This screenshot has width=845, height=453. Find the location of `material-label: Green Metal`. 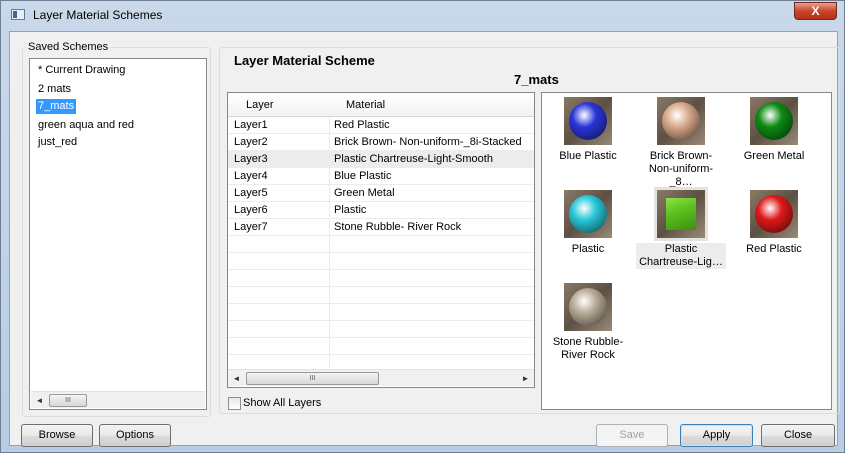

material-label: Green Metal is located at coordinates (774, 156).